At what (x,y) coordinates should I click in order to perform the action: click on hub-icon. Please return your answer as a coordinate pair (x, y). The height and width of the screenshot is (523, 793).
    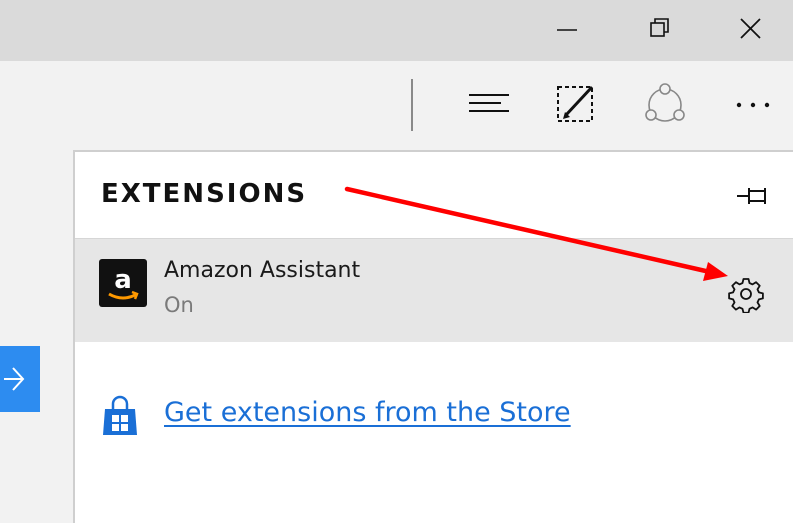
    Looking at the image, I should click on (489, 103).